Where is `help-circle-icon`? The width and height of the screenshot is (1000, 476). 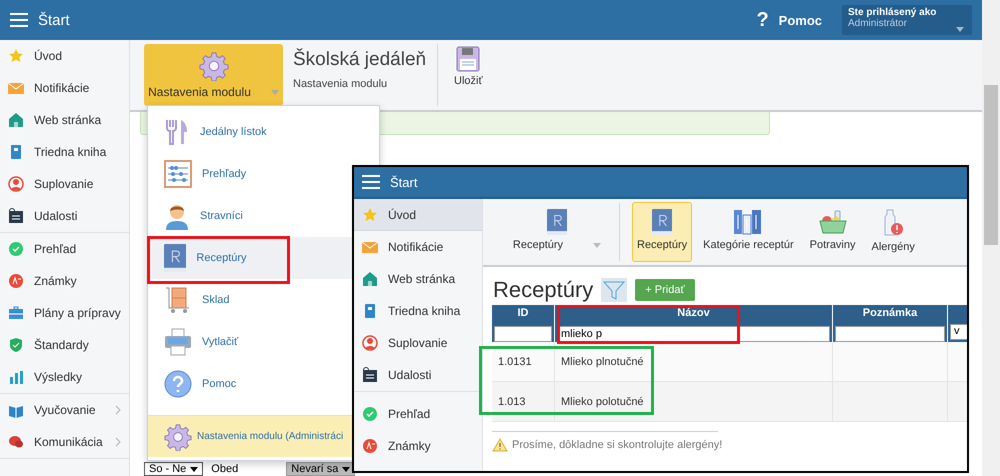
help-circle-icon is located at coordinates (178, 384).